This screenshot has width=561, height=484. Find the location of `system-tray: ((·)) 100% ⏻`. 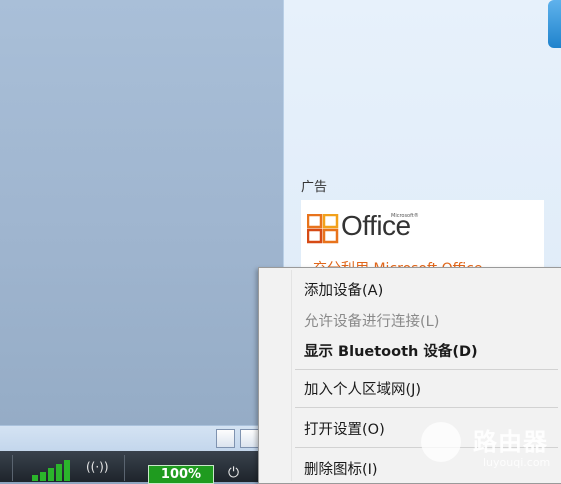

system-tray: ((·)) 100% ⏻ is located at coordinates (141, 467).